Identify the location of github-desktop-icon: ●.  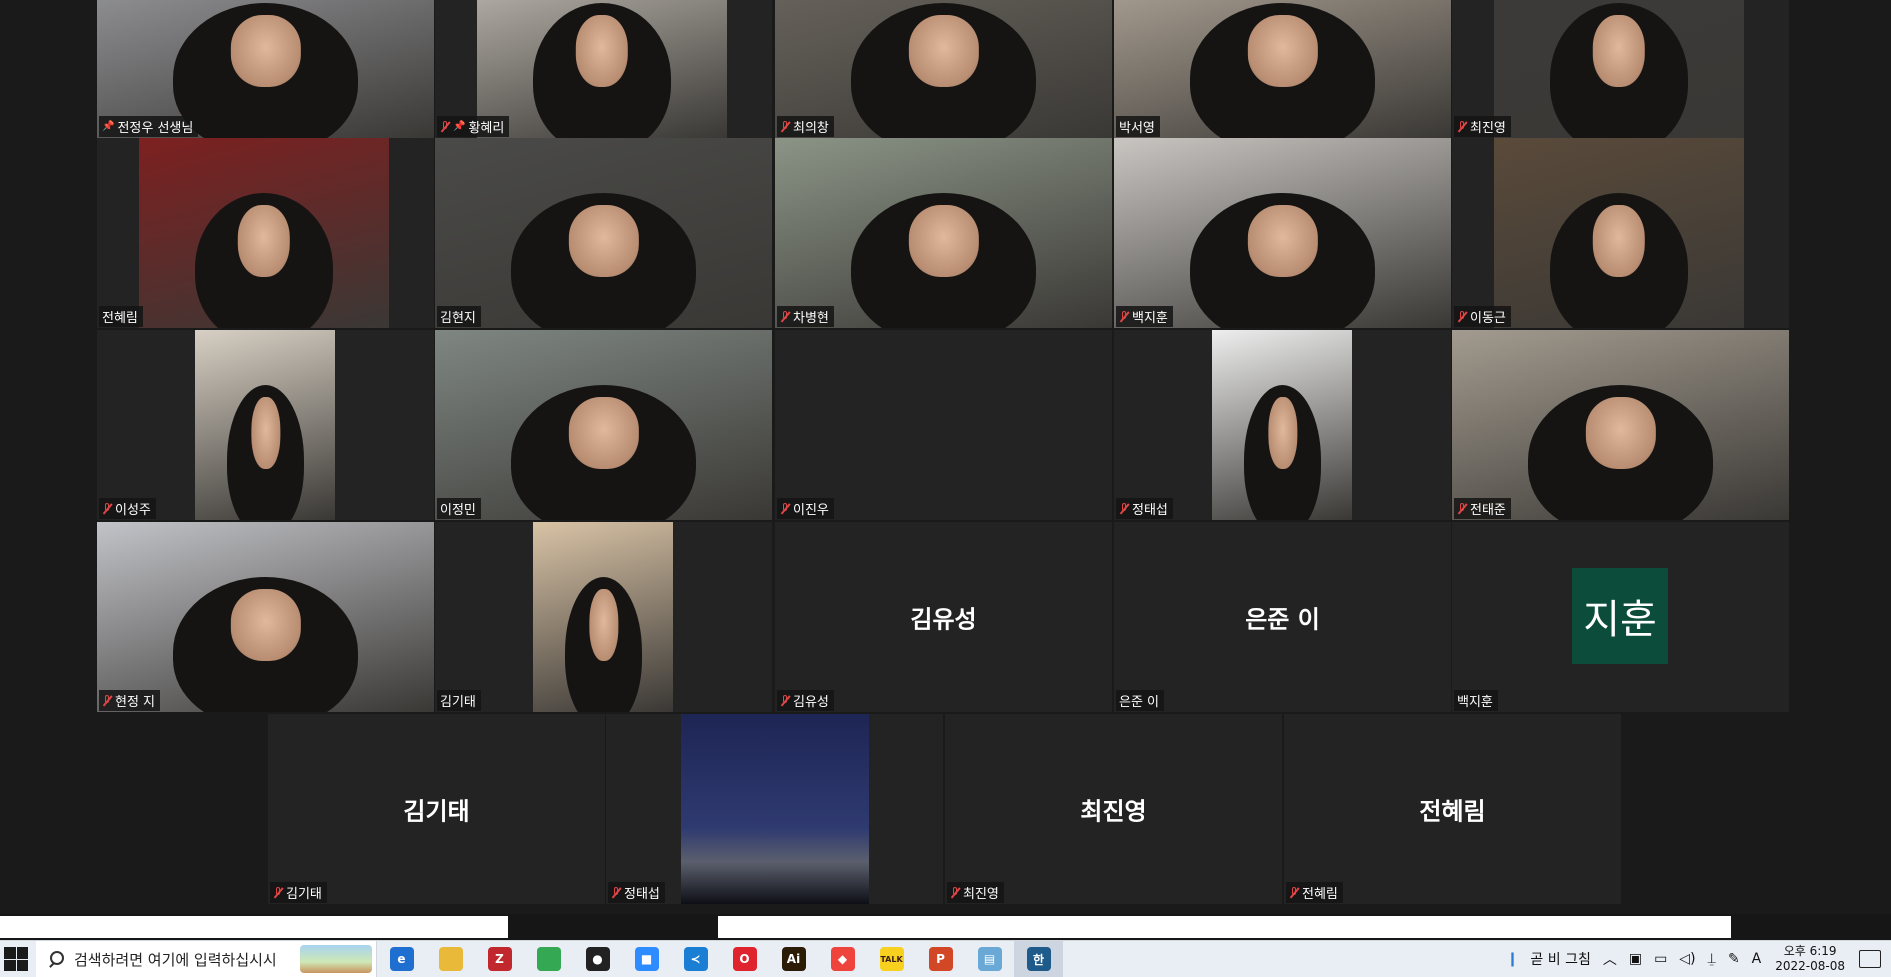
(597, 959).